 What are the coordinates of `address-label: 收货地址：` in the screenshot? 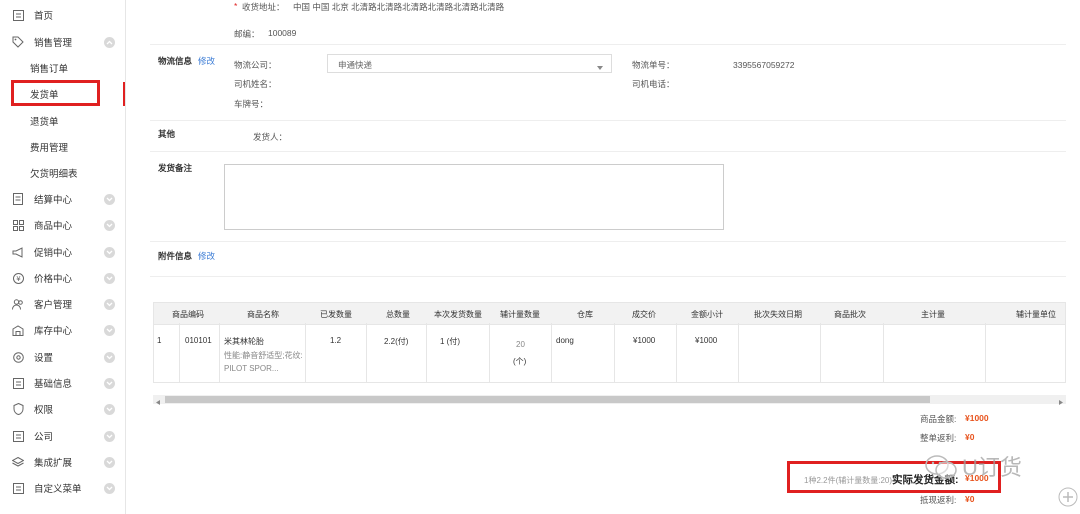 It's located at (263, 7).